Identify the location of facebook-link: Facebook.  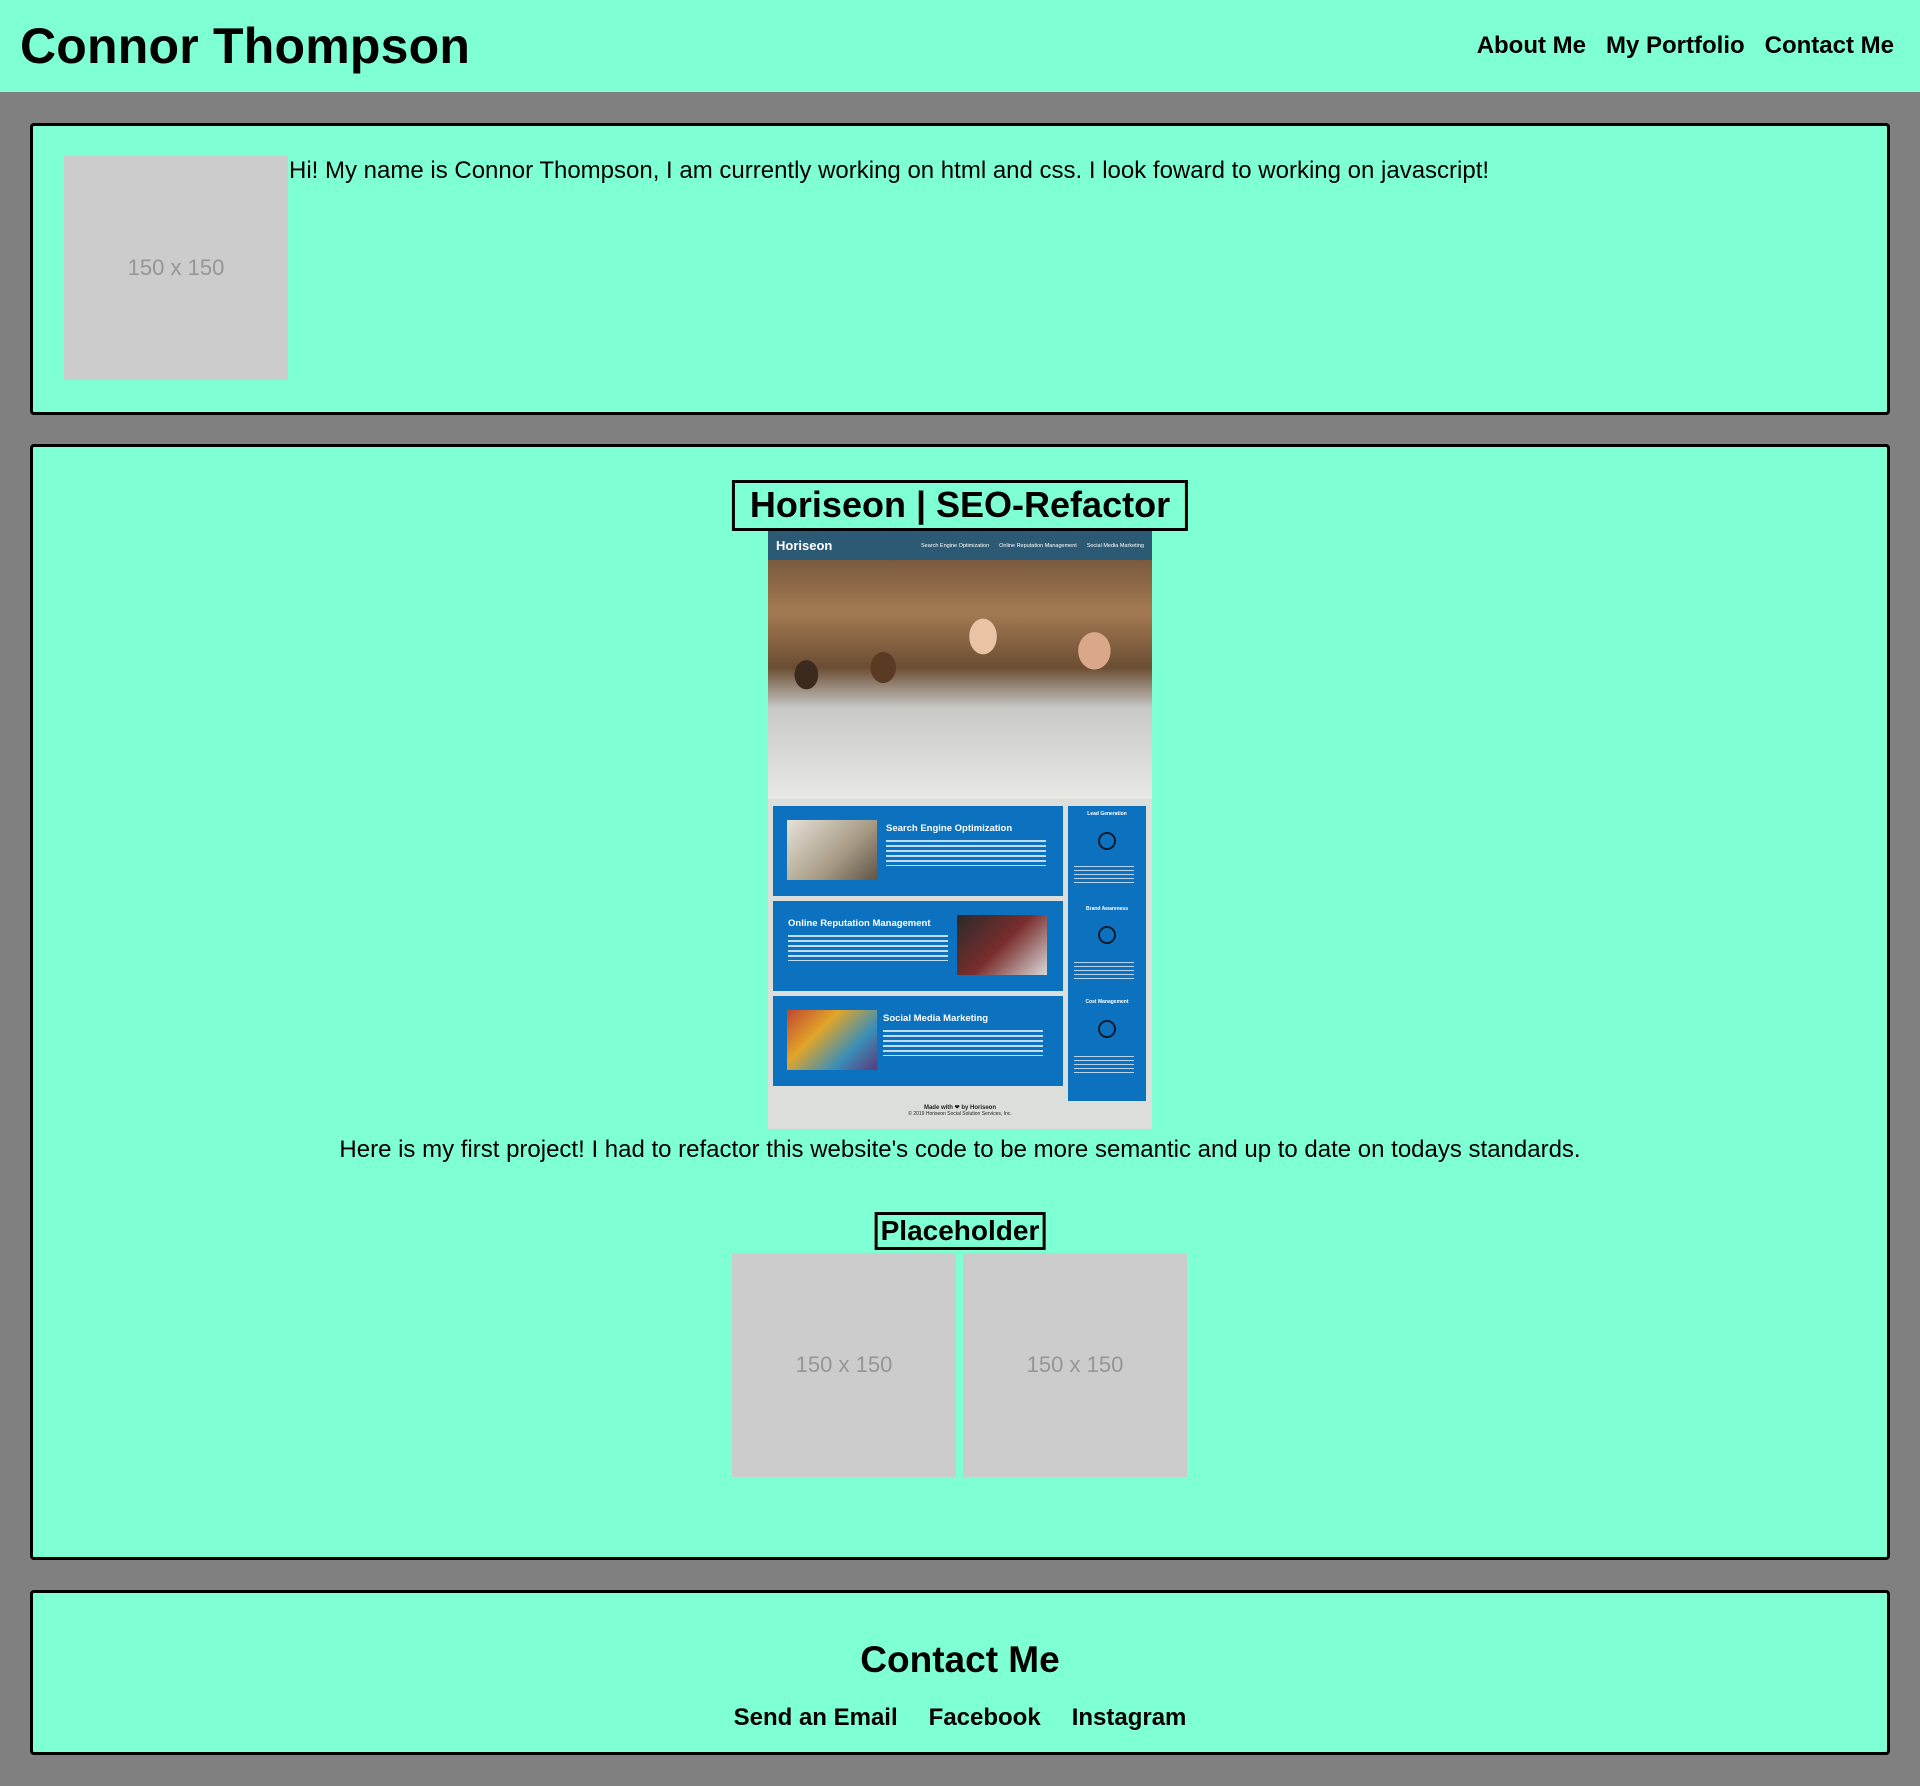
(985, 1718).